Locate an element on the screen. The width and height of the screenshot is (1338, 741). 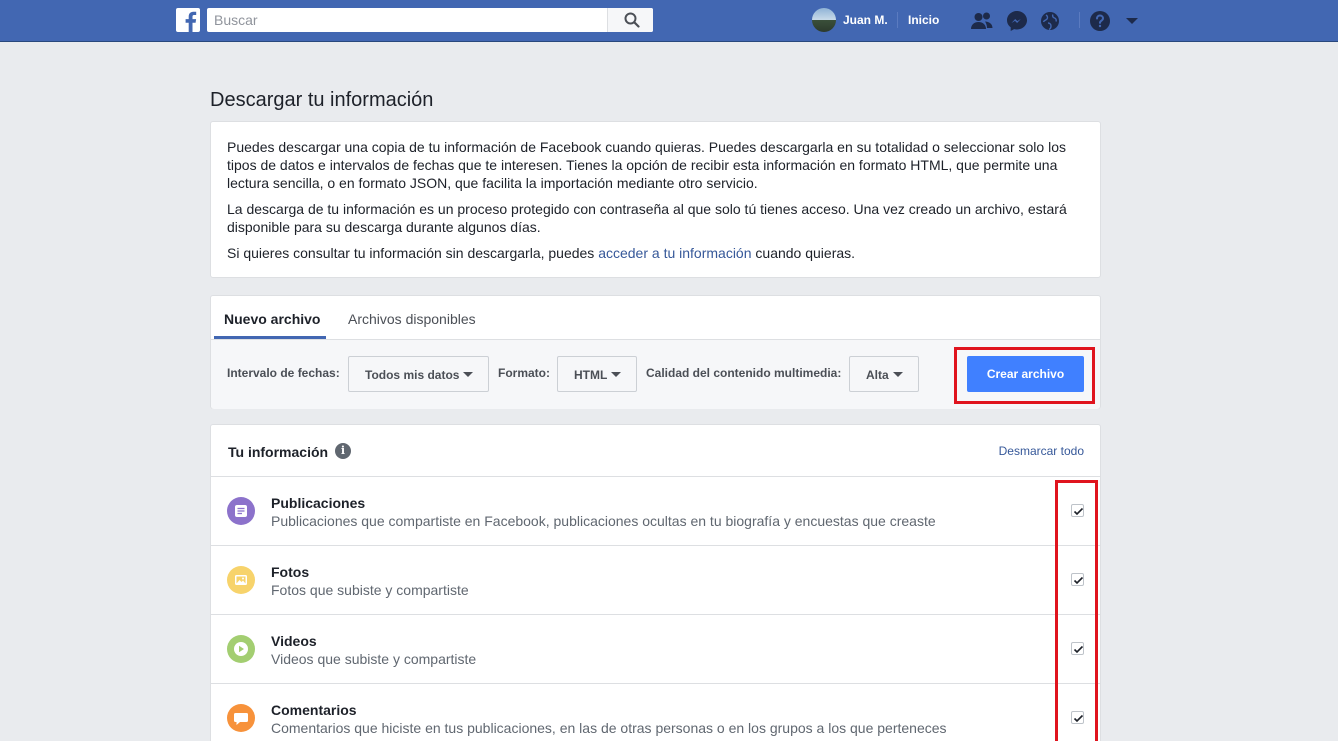
tab-bar: Nuevo archivo Archivos disponibles is located at coordinates (655, 318).